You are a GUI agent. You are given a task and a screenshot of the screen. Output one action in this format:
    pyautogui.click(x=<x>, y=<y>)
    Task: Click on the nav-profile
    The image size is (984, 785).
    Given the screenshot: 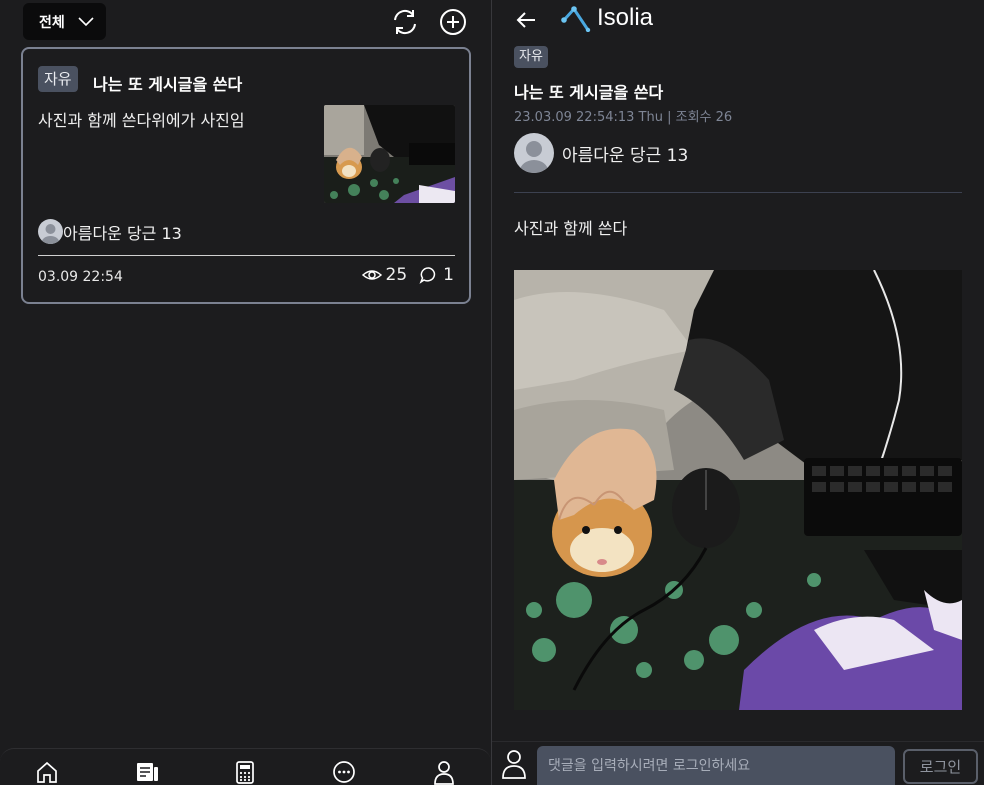 What is the action you would take?
    pyautogui.click(x=444, y=772)
    